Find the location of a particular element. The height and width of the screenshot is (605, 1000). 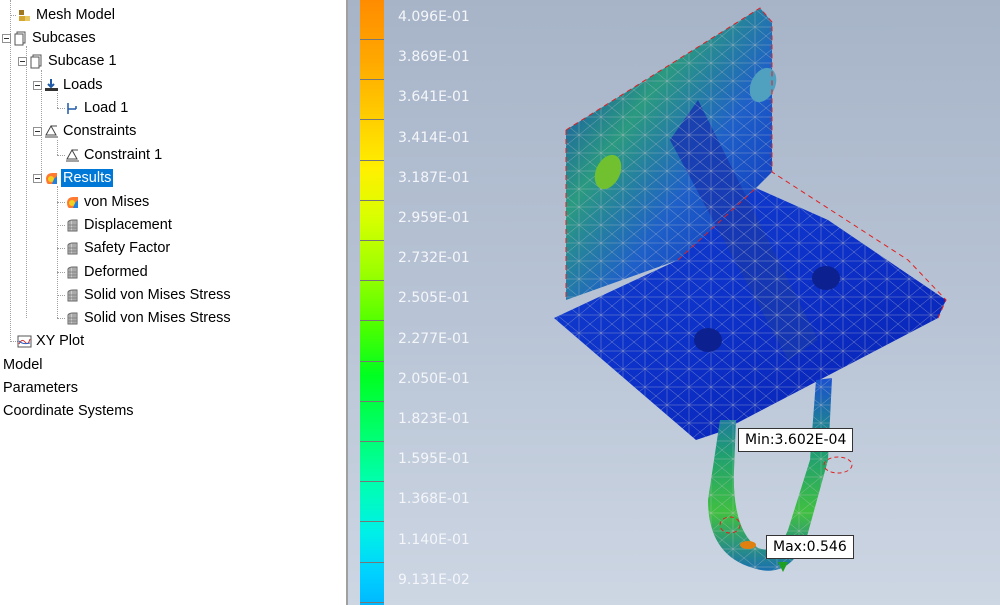

tree-item-xy-plot: XY Plot is located at coordinates (51, 341).